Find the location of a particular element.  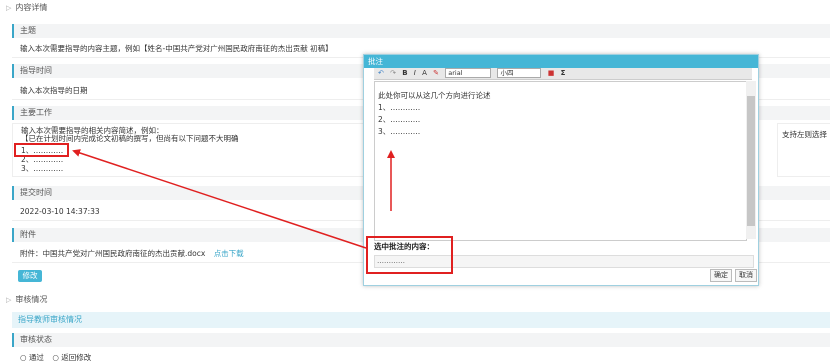

arrow-to-main-work is located at coordinates (219, 199).